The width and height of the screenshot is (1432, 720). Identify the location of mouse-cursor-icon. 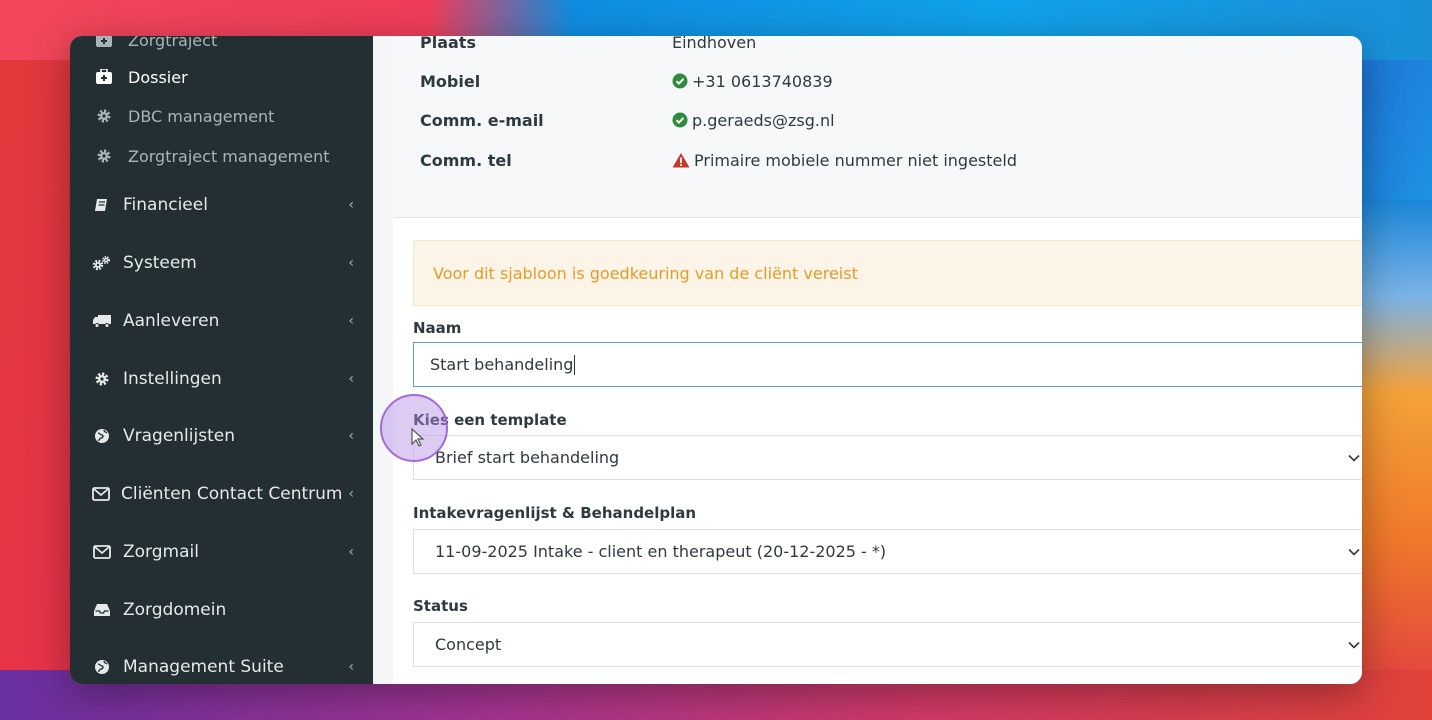
(418, 439).